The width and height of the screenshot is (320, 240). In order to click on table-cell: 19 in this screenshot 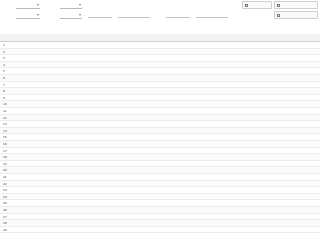, I will do `click(5, 163)`.